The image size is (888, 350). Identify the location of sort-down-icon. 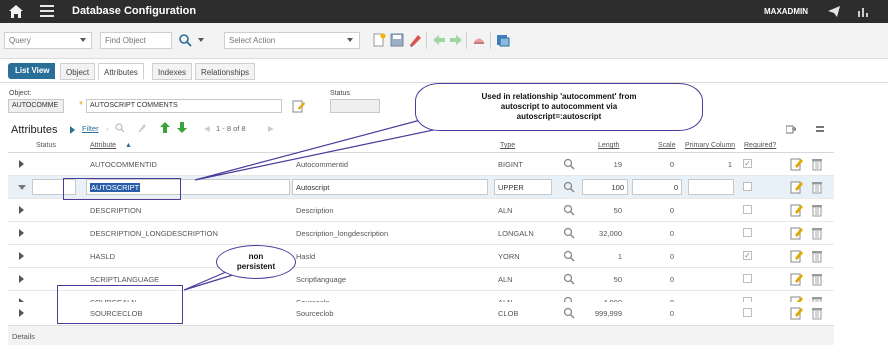
(182, 127).